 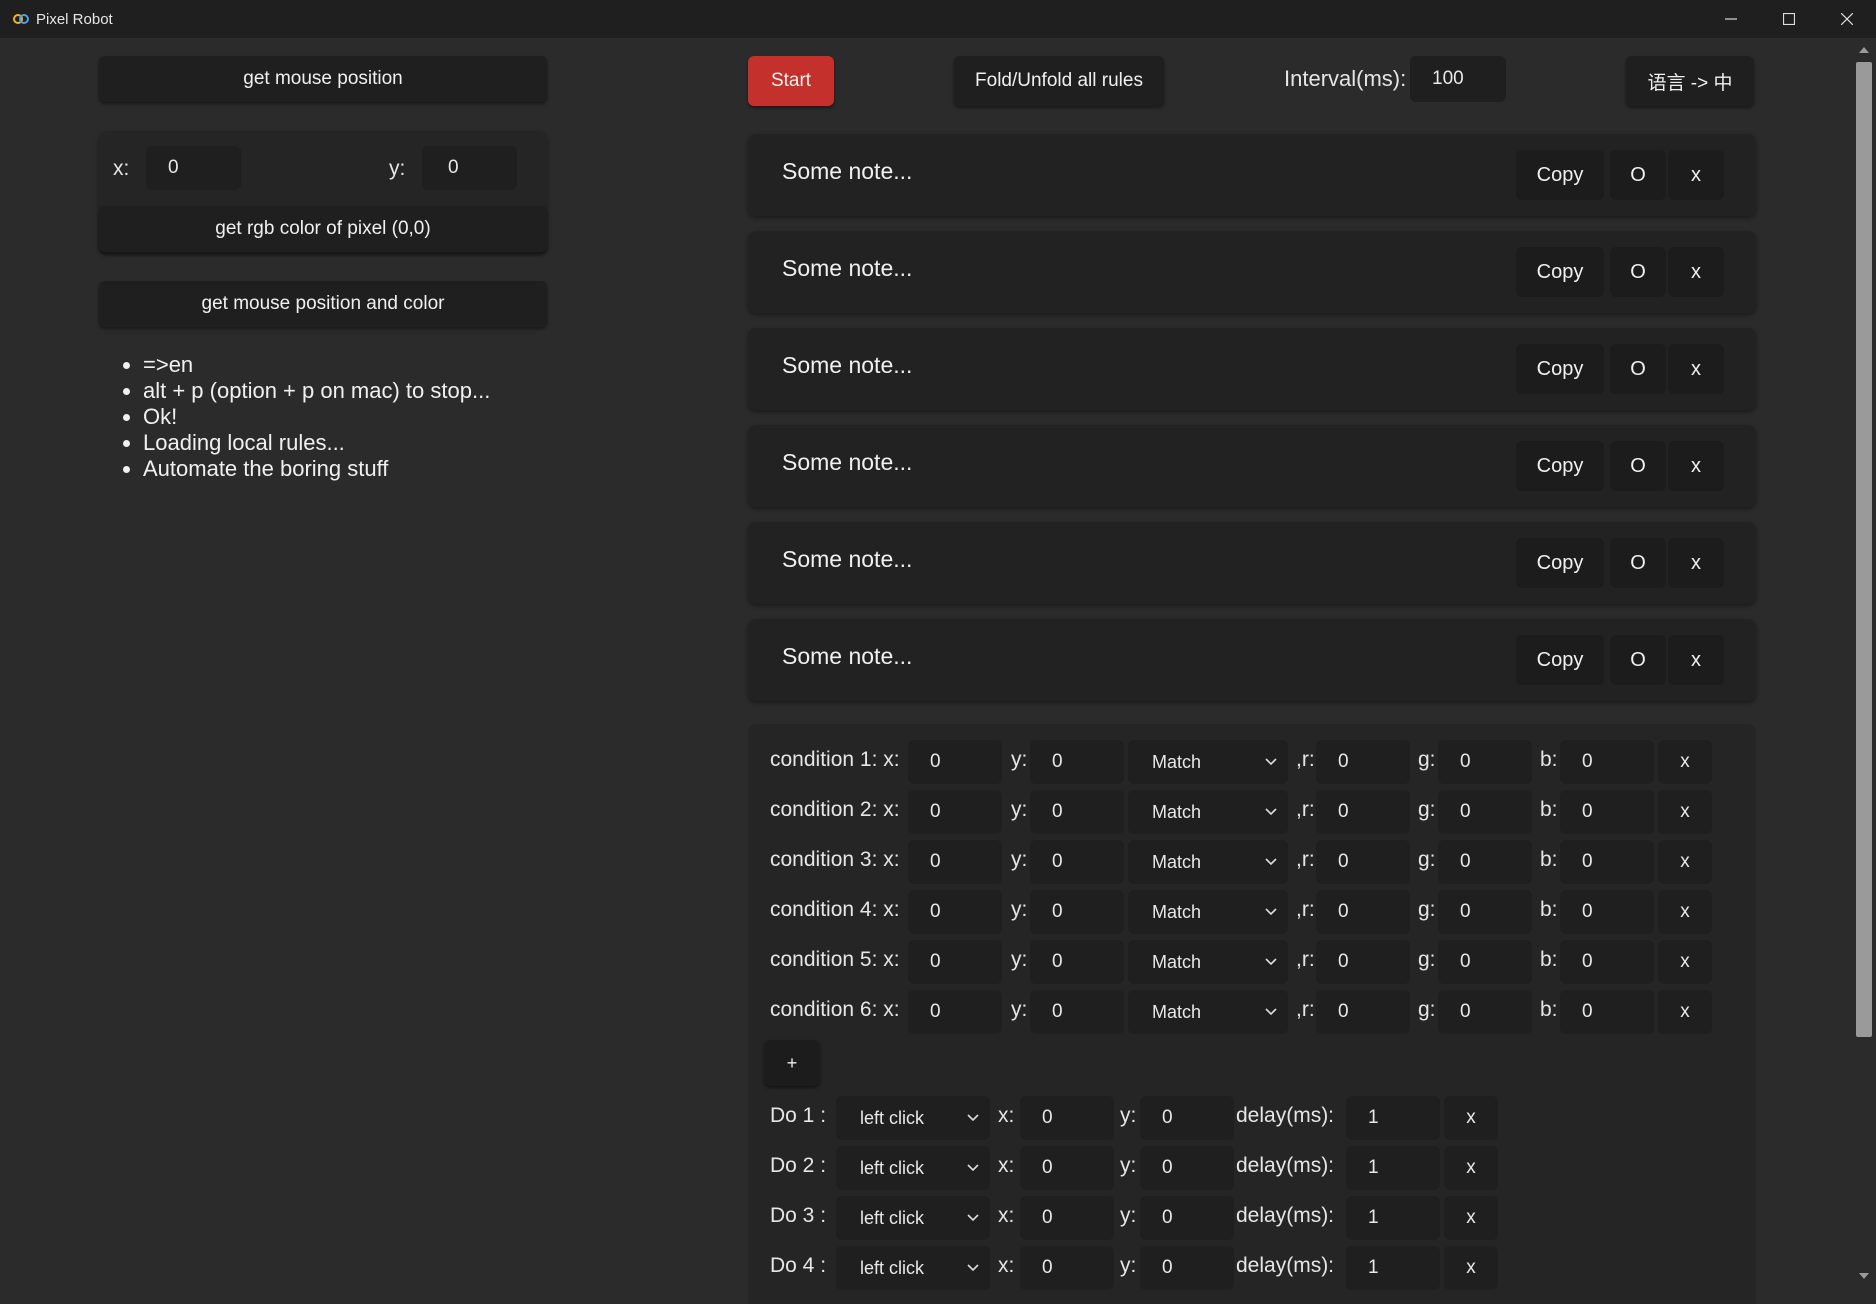 I want to click on start-button: Start, so click(x=791, y=81).